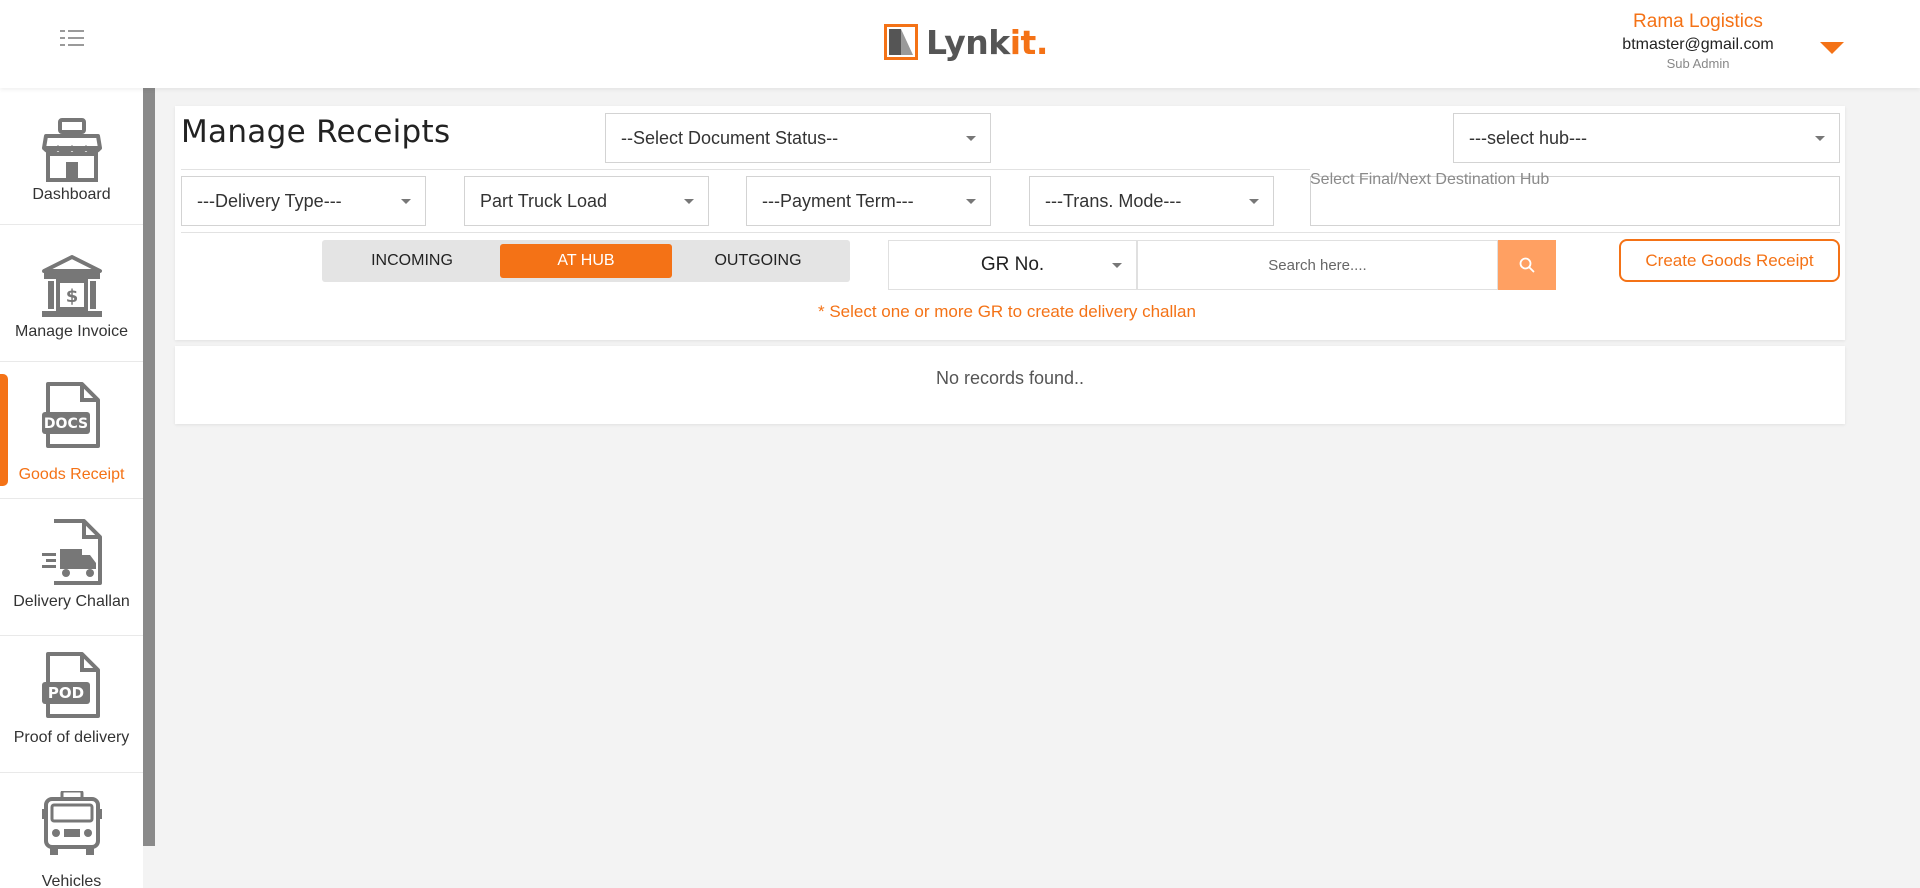  I want to click on sidebar-item-label: Vehicles, so click(71, 880).